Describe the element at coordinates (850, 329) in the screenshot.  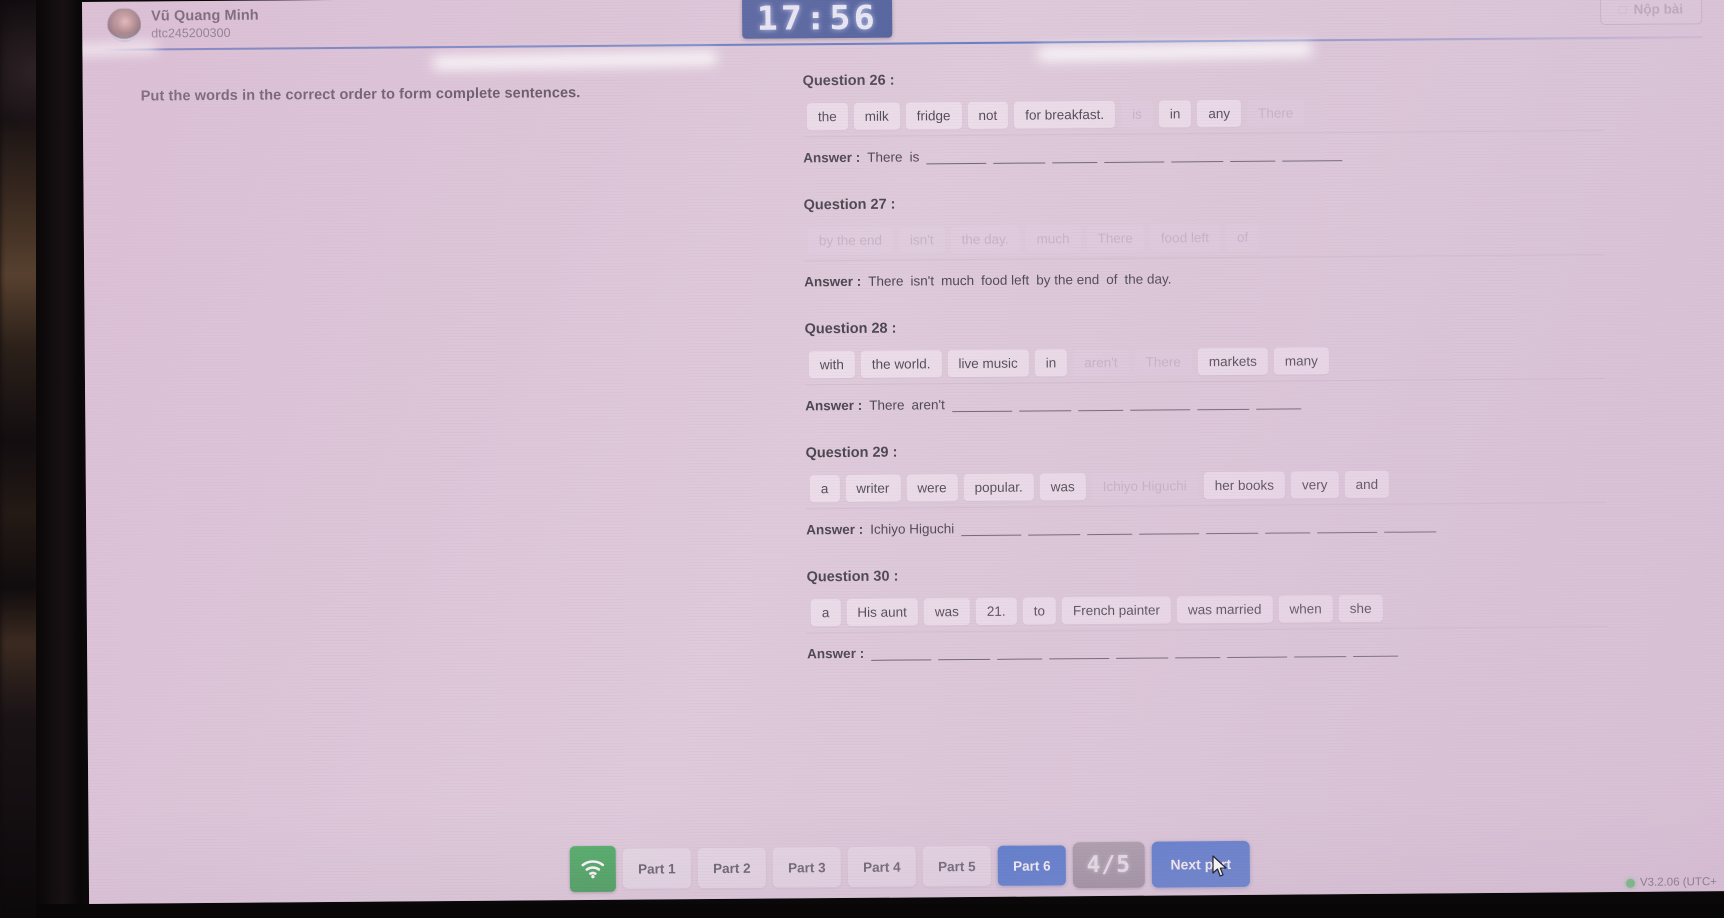
I see `question-title: Question 28 :` at that location.